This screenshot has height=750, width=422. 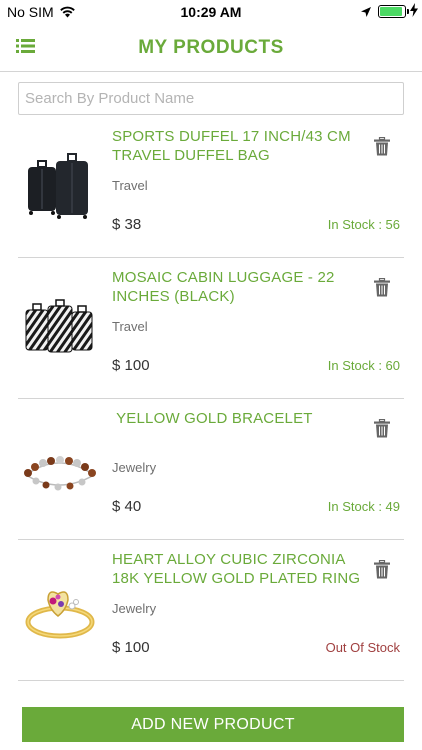 What do you see at coordinates (414, 11) in the screenshot?
I see `charging-bolt-icon` at bounding box center [414, 11].